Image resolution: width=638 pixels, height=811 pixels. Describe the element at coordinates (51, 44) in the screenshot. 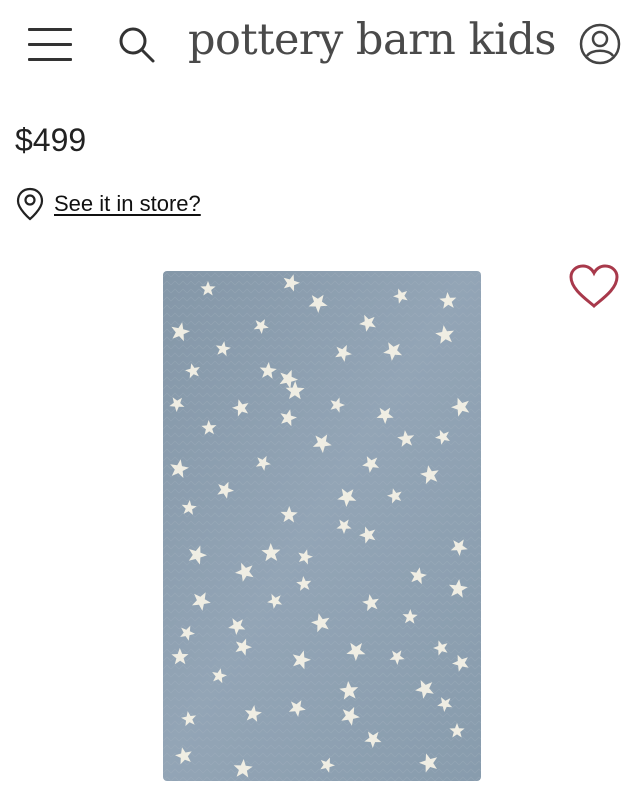

I see `hamburger-menu-icon` at that location.